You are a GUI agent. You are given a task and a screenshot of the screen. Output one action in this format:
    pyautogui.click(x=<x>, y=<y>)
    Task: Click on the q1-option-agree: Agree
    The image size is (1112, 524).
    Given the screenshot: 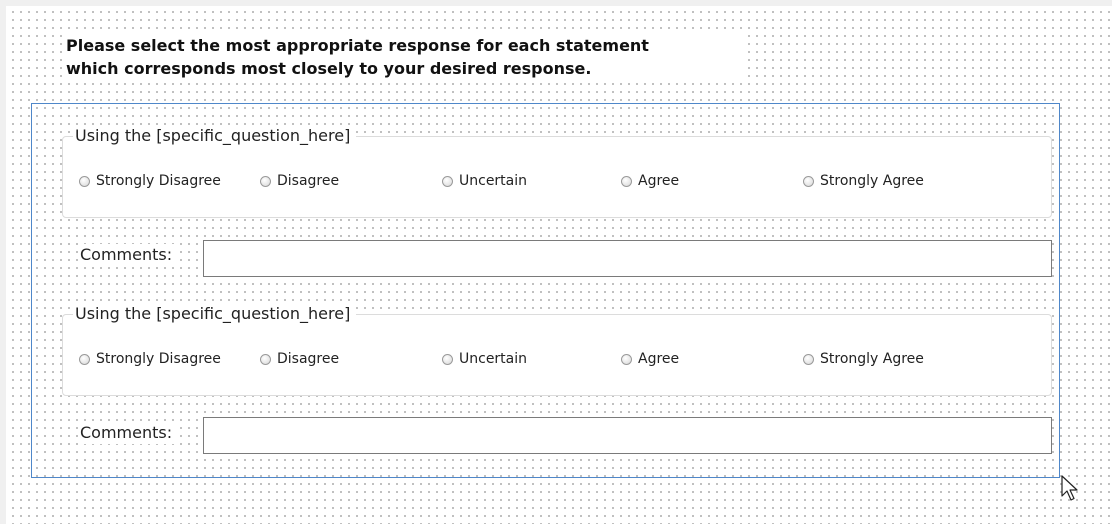 What is the action you would take?
    pyautogui.click(x=650, y=181)
    